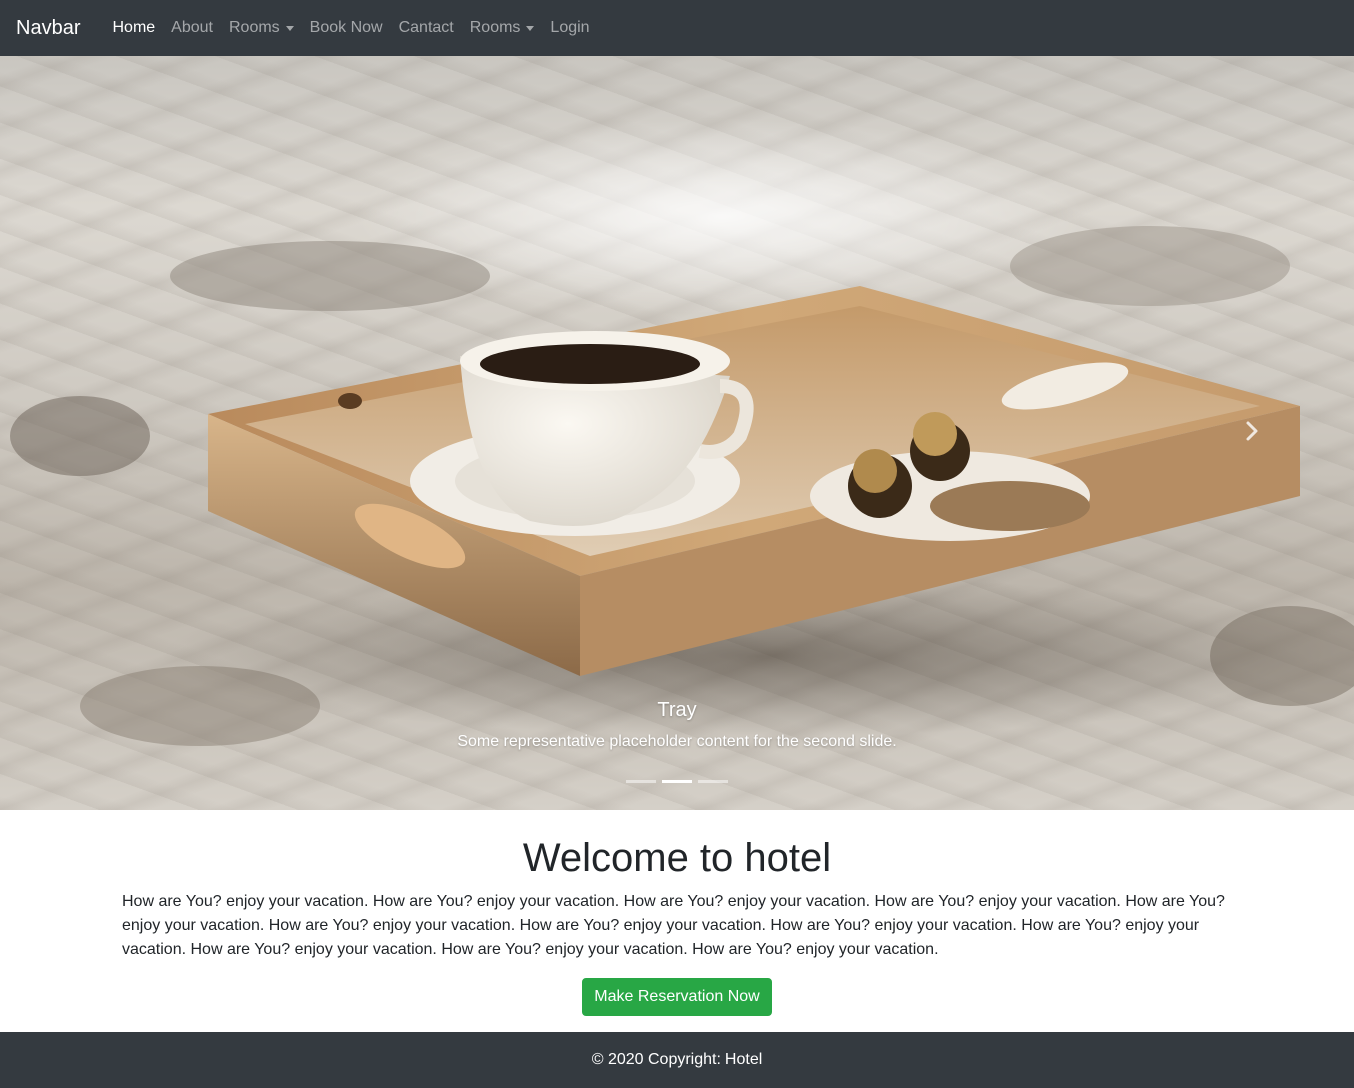 Image resolution: width=1354 pixels, height=1088 pixels. I want to click on nav-item-label: Home, so click(134, 27).